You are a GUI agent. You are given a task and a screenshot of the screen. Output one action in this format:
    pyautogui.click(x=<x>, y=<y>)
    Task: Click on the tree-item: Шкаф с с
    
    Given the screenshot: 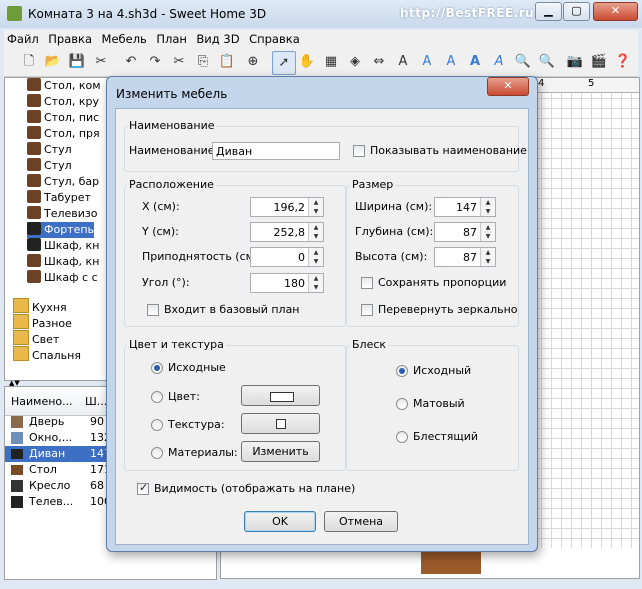 What is the action you would take?
    pyautogui.click(x=62, y=278)
    